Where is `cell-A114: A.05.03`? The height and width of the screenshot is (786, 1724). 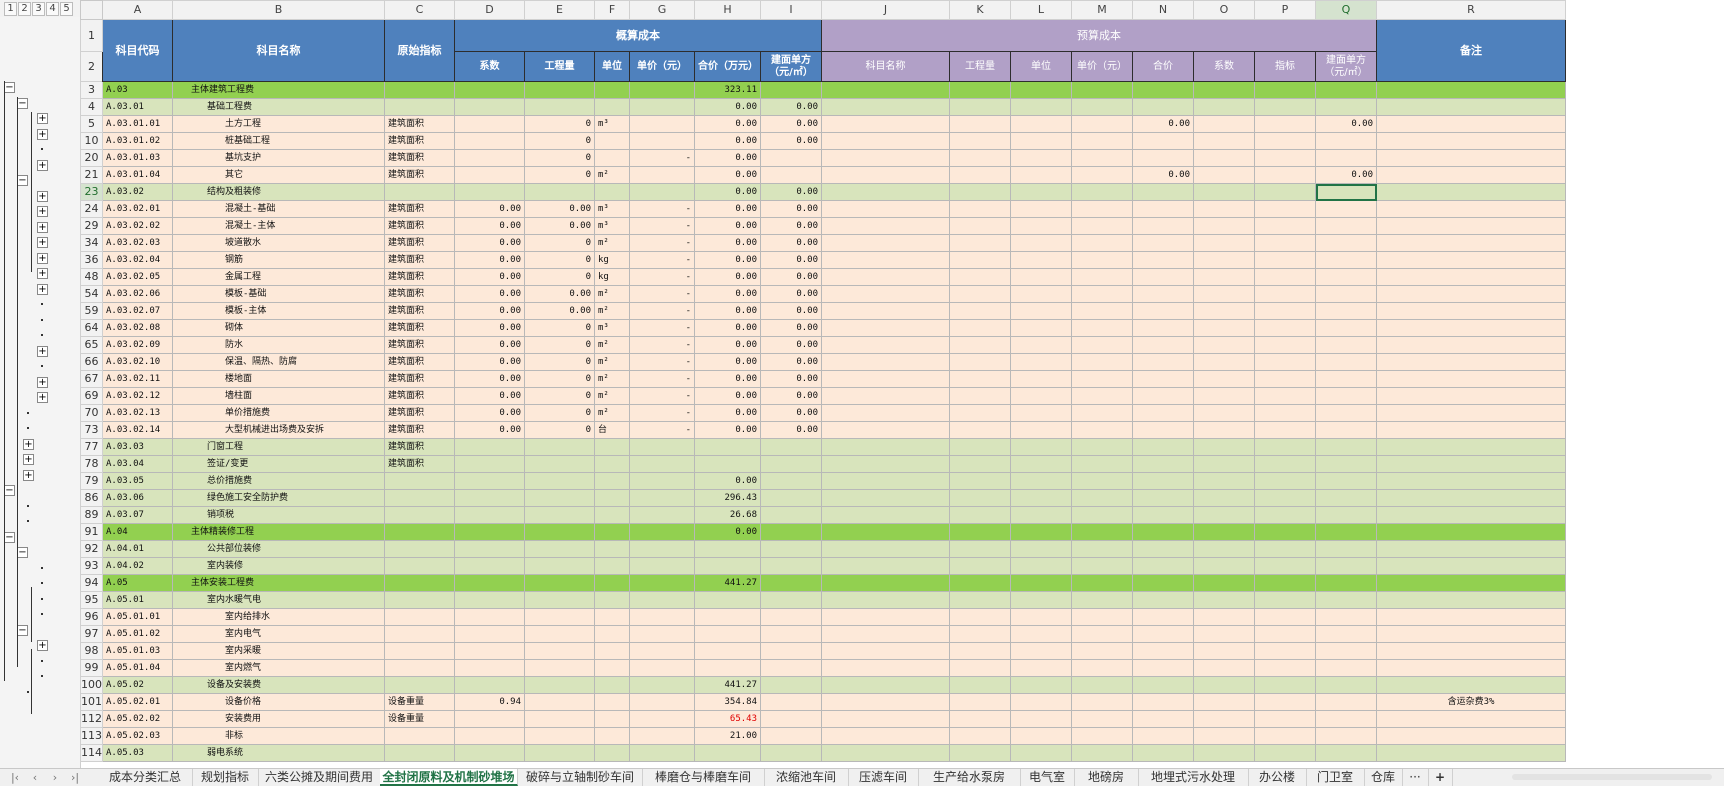
cell-A114: A.05.03 is located at coordinates (137, 753).